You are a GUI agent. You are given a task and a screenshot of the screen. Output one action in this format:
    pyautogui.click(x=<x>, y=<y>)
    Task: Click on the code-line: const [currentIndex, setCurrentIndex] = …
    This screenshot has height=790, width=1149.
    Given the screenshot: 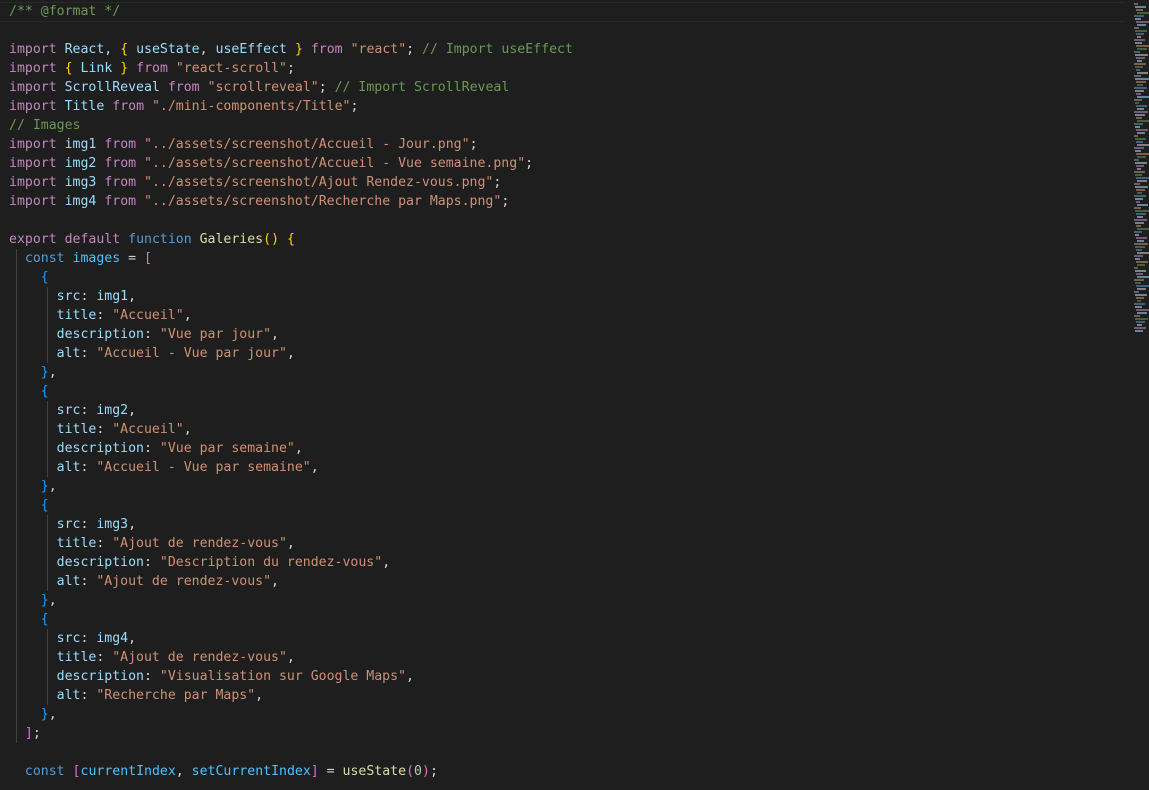 What is the action you would take?
    pyautogui.click(x=569, y=771)
    